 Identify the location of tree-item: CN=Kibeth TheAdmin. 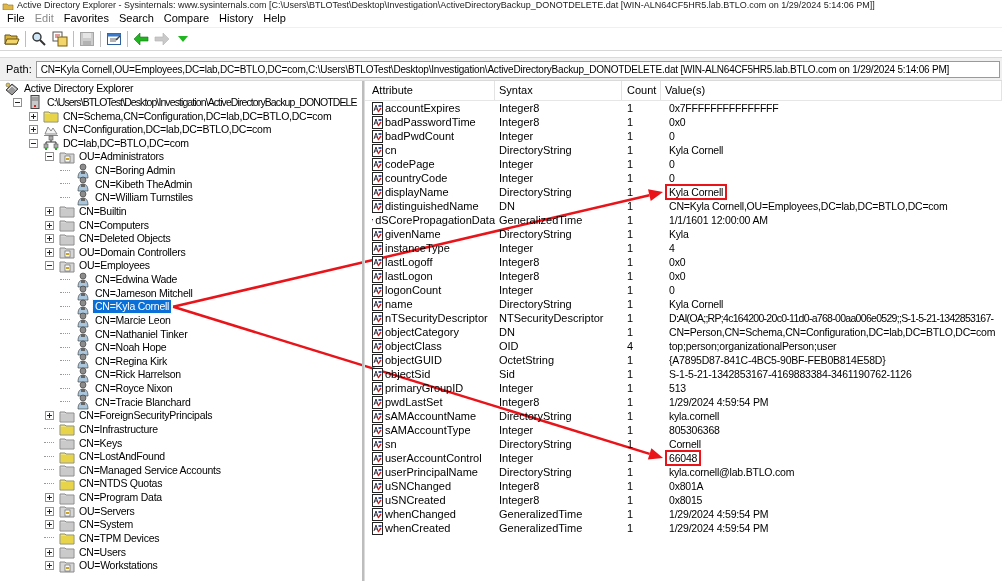
(144, 184).